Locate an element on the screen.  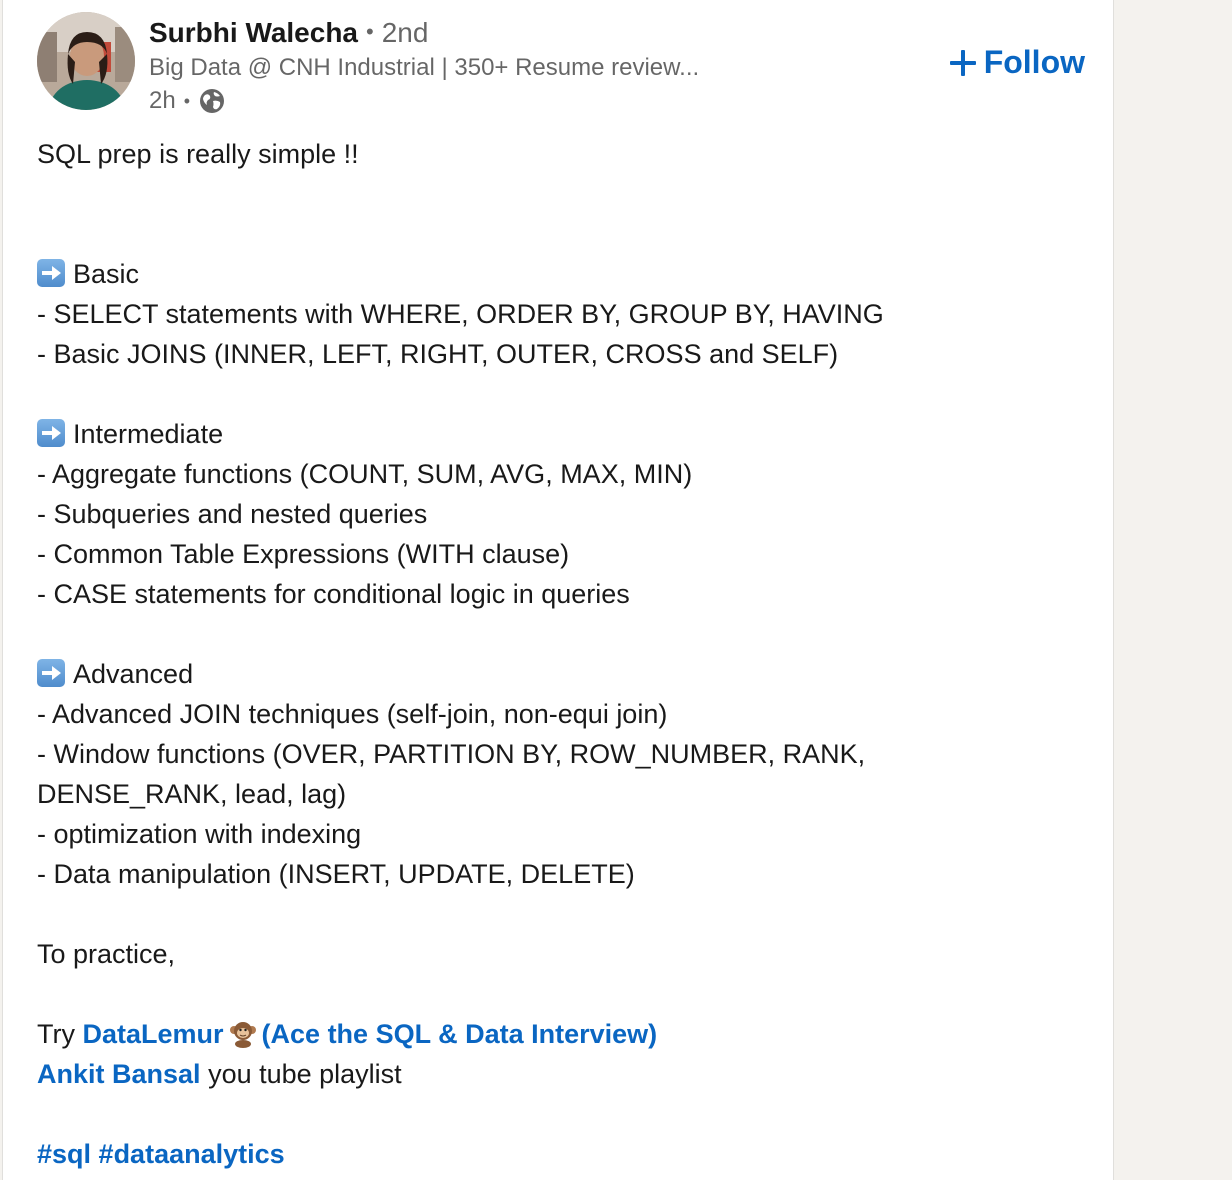
avatar is located at coordinates (86, 61).